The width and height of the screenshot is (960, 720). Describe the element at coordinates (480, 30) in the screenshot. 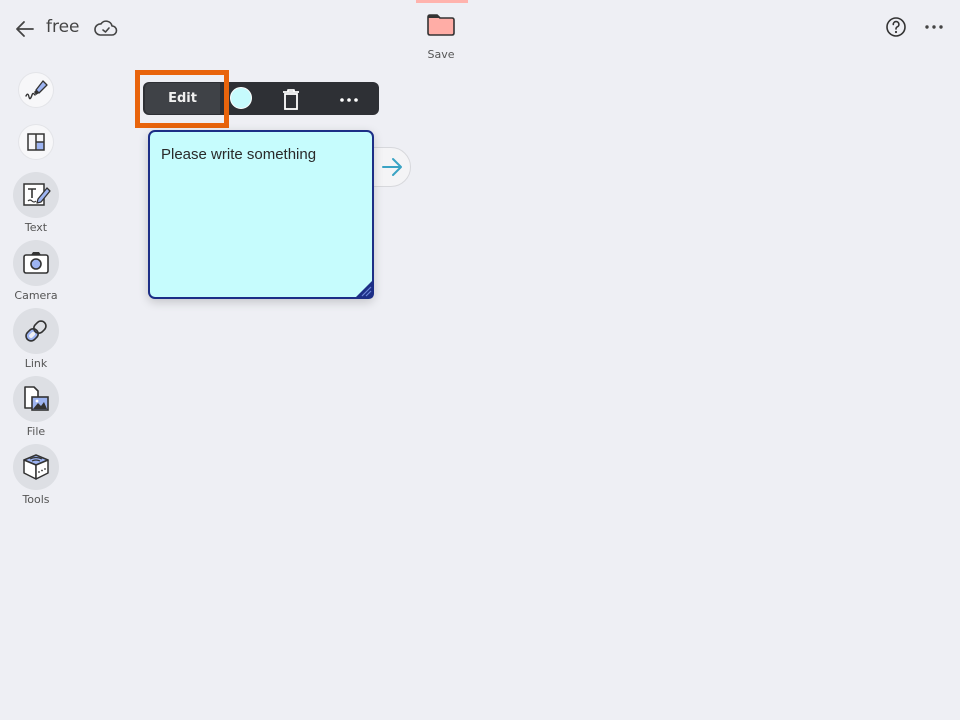

I see `top-bar: free Save` at that location.